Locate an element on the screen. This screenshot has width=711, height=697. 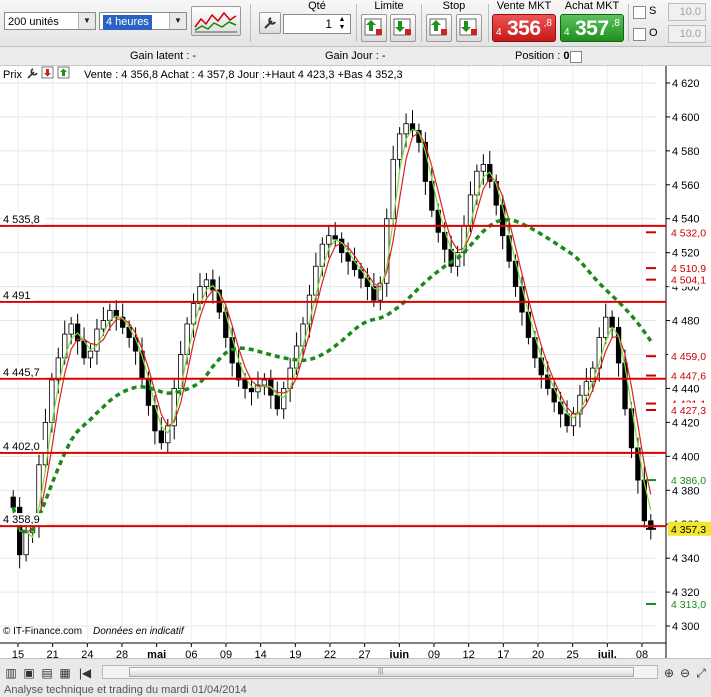
sell-price-prefix: 4 is located at coordinates (499, 32).